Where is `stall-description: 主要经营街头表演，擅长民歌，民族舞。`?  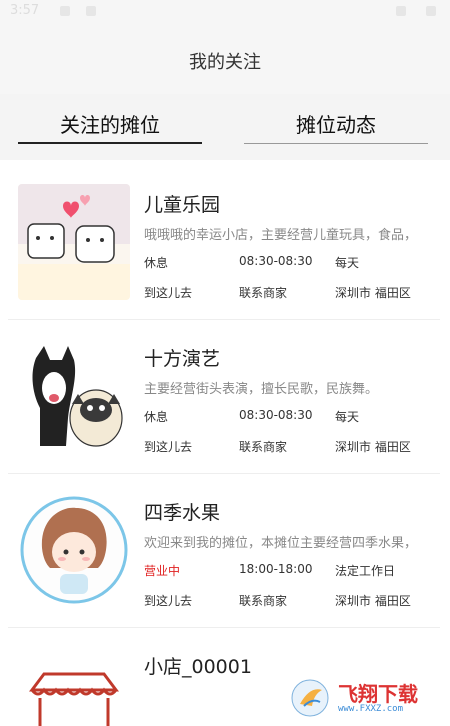
stall-description: 主要经营街头表演，擅长民歌，民族舞。 is located at coordinates (261, 389).